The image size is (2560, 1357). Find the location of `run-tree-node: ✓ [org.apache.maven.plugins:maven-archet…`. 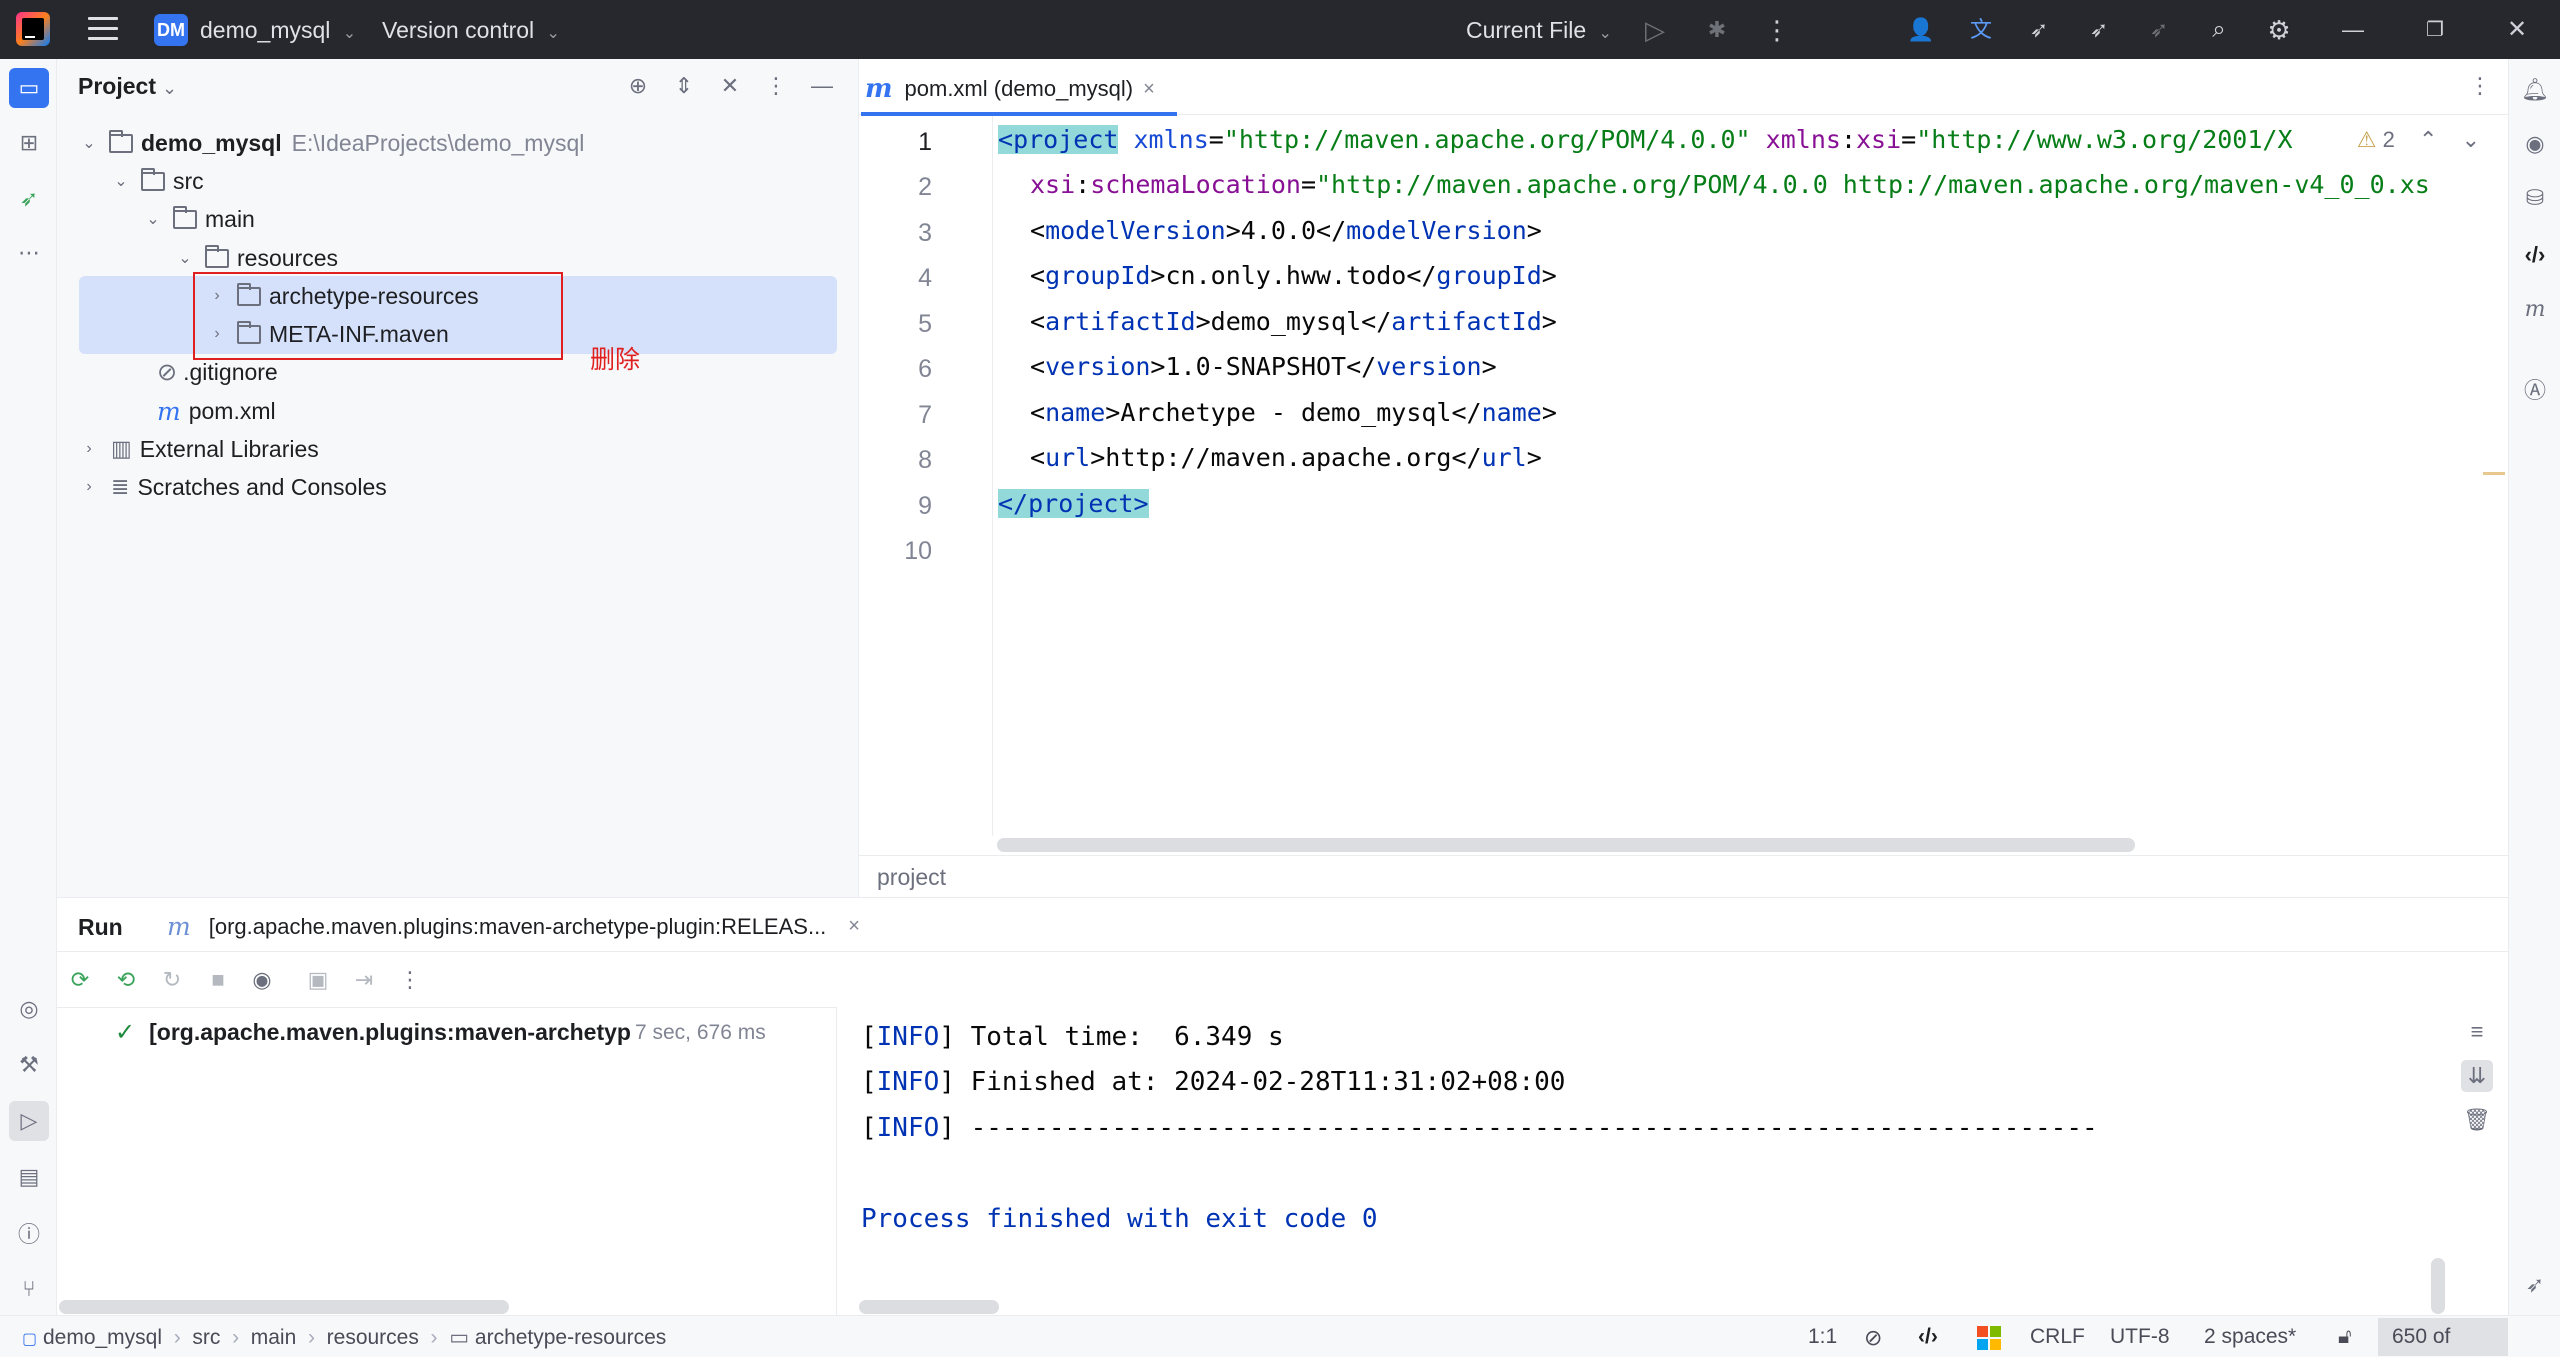

run-tree-node: ✓ [org.apache.maven.plugins:maven-archet… is located at coordinates (440, 1032).